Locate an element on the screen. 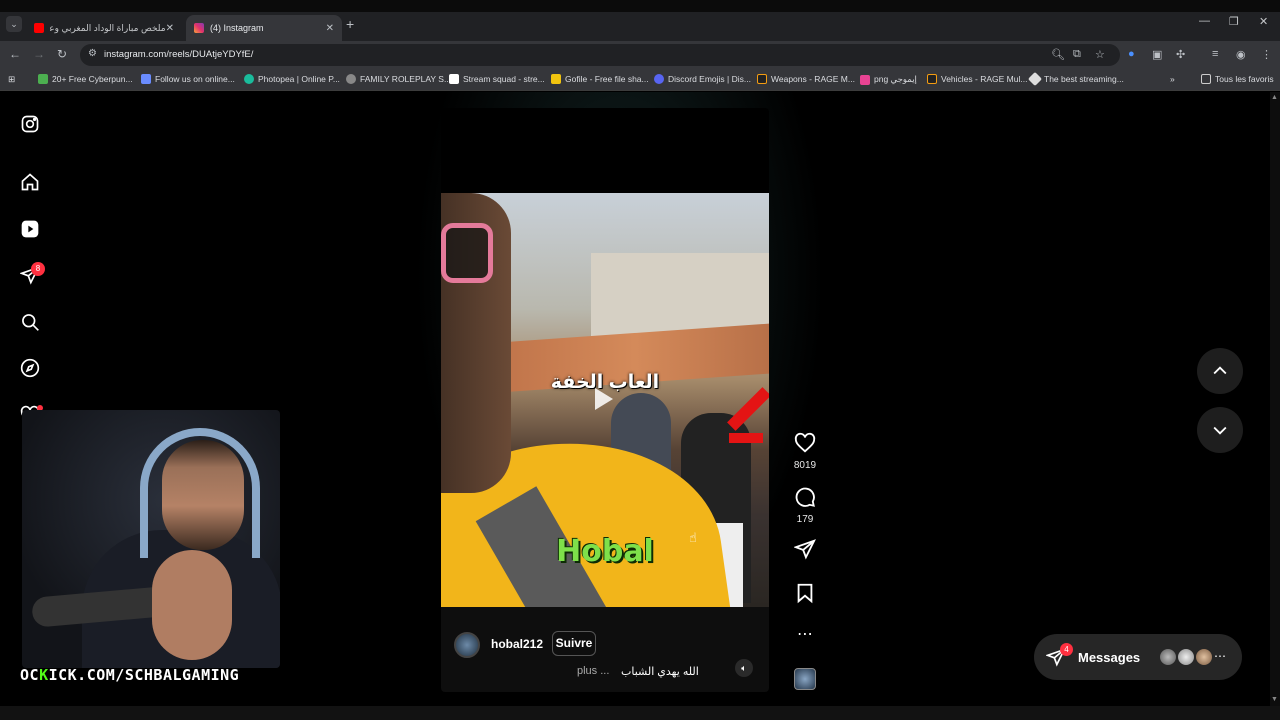 The height and width of the screenshot is (720, 1280). share-icon is located at coordinates (804, 549).